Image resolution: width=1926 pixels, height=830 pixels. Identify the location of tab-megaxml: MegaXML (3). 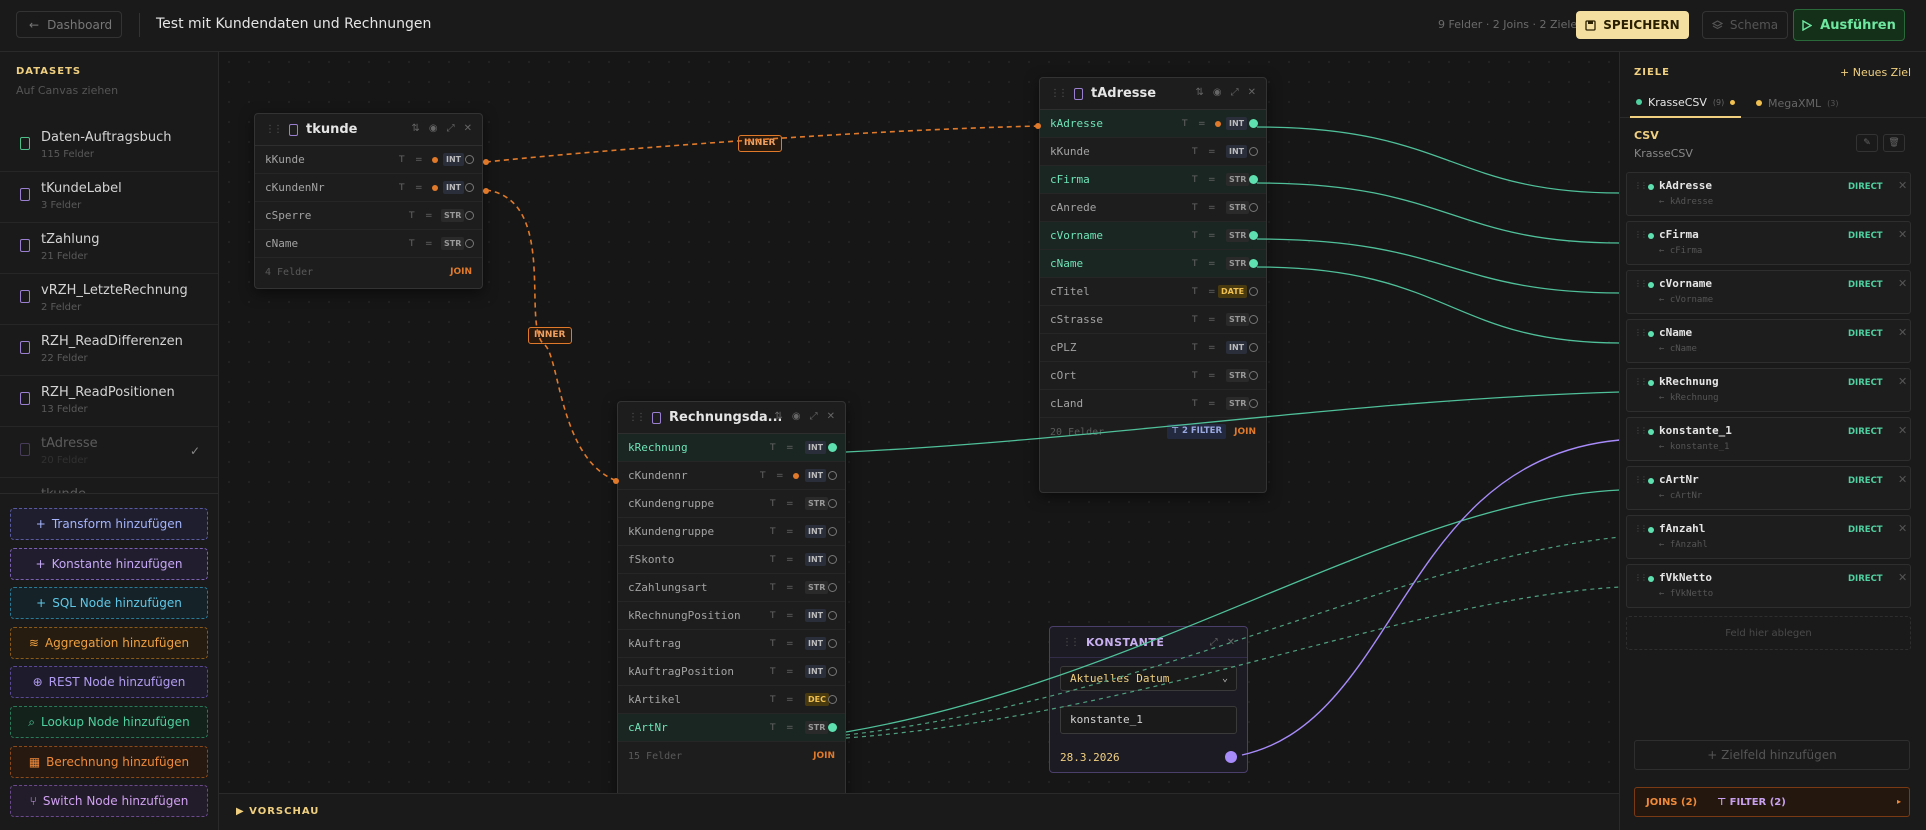
(1797, 103).